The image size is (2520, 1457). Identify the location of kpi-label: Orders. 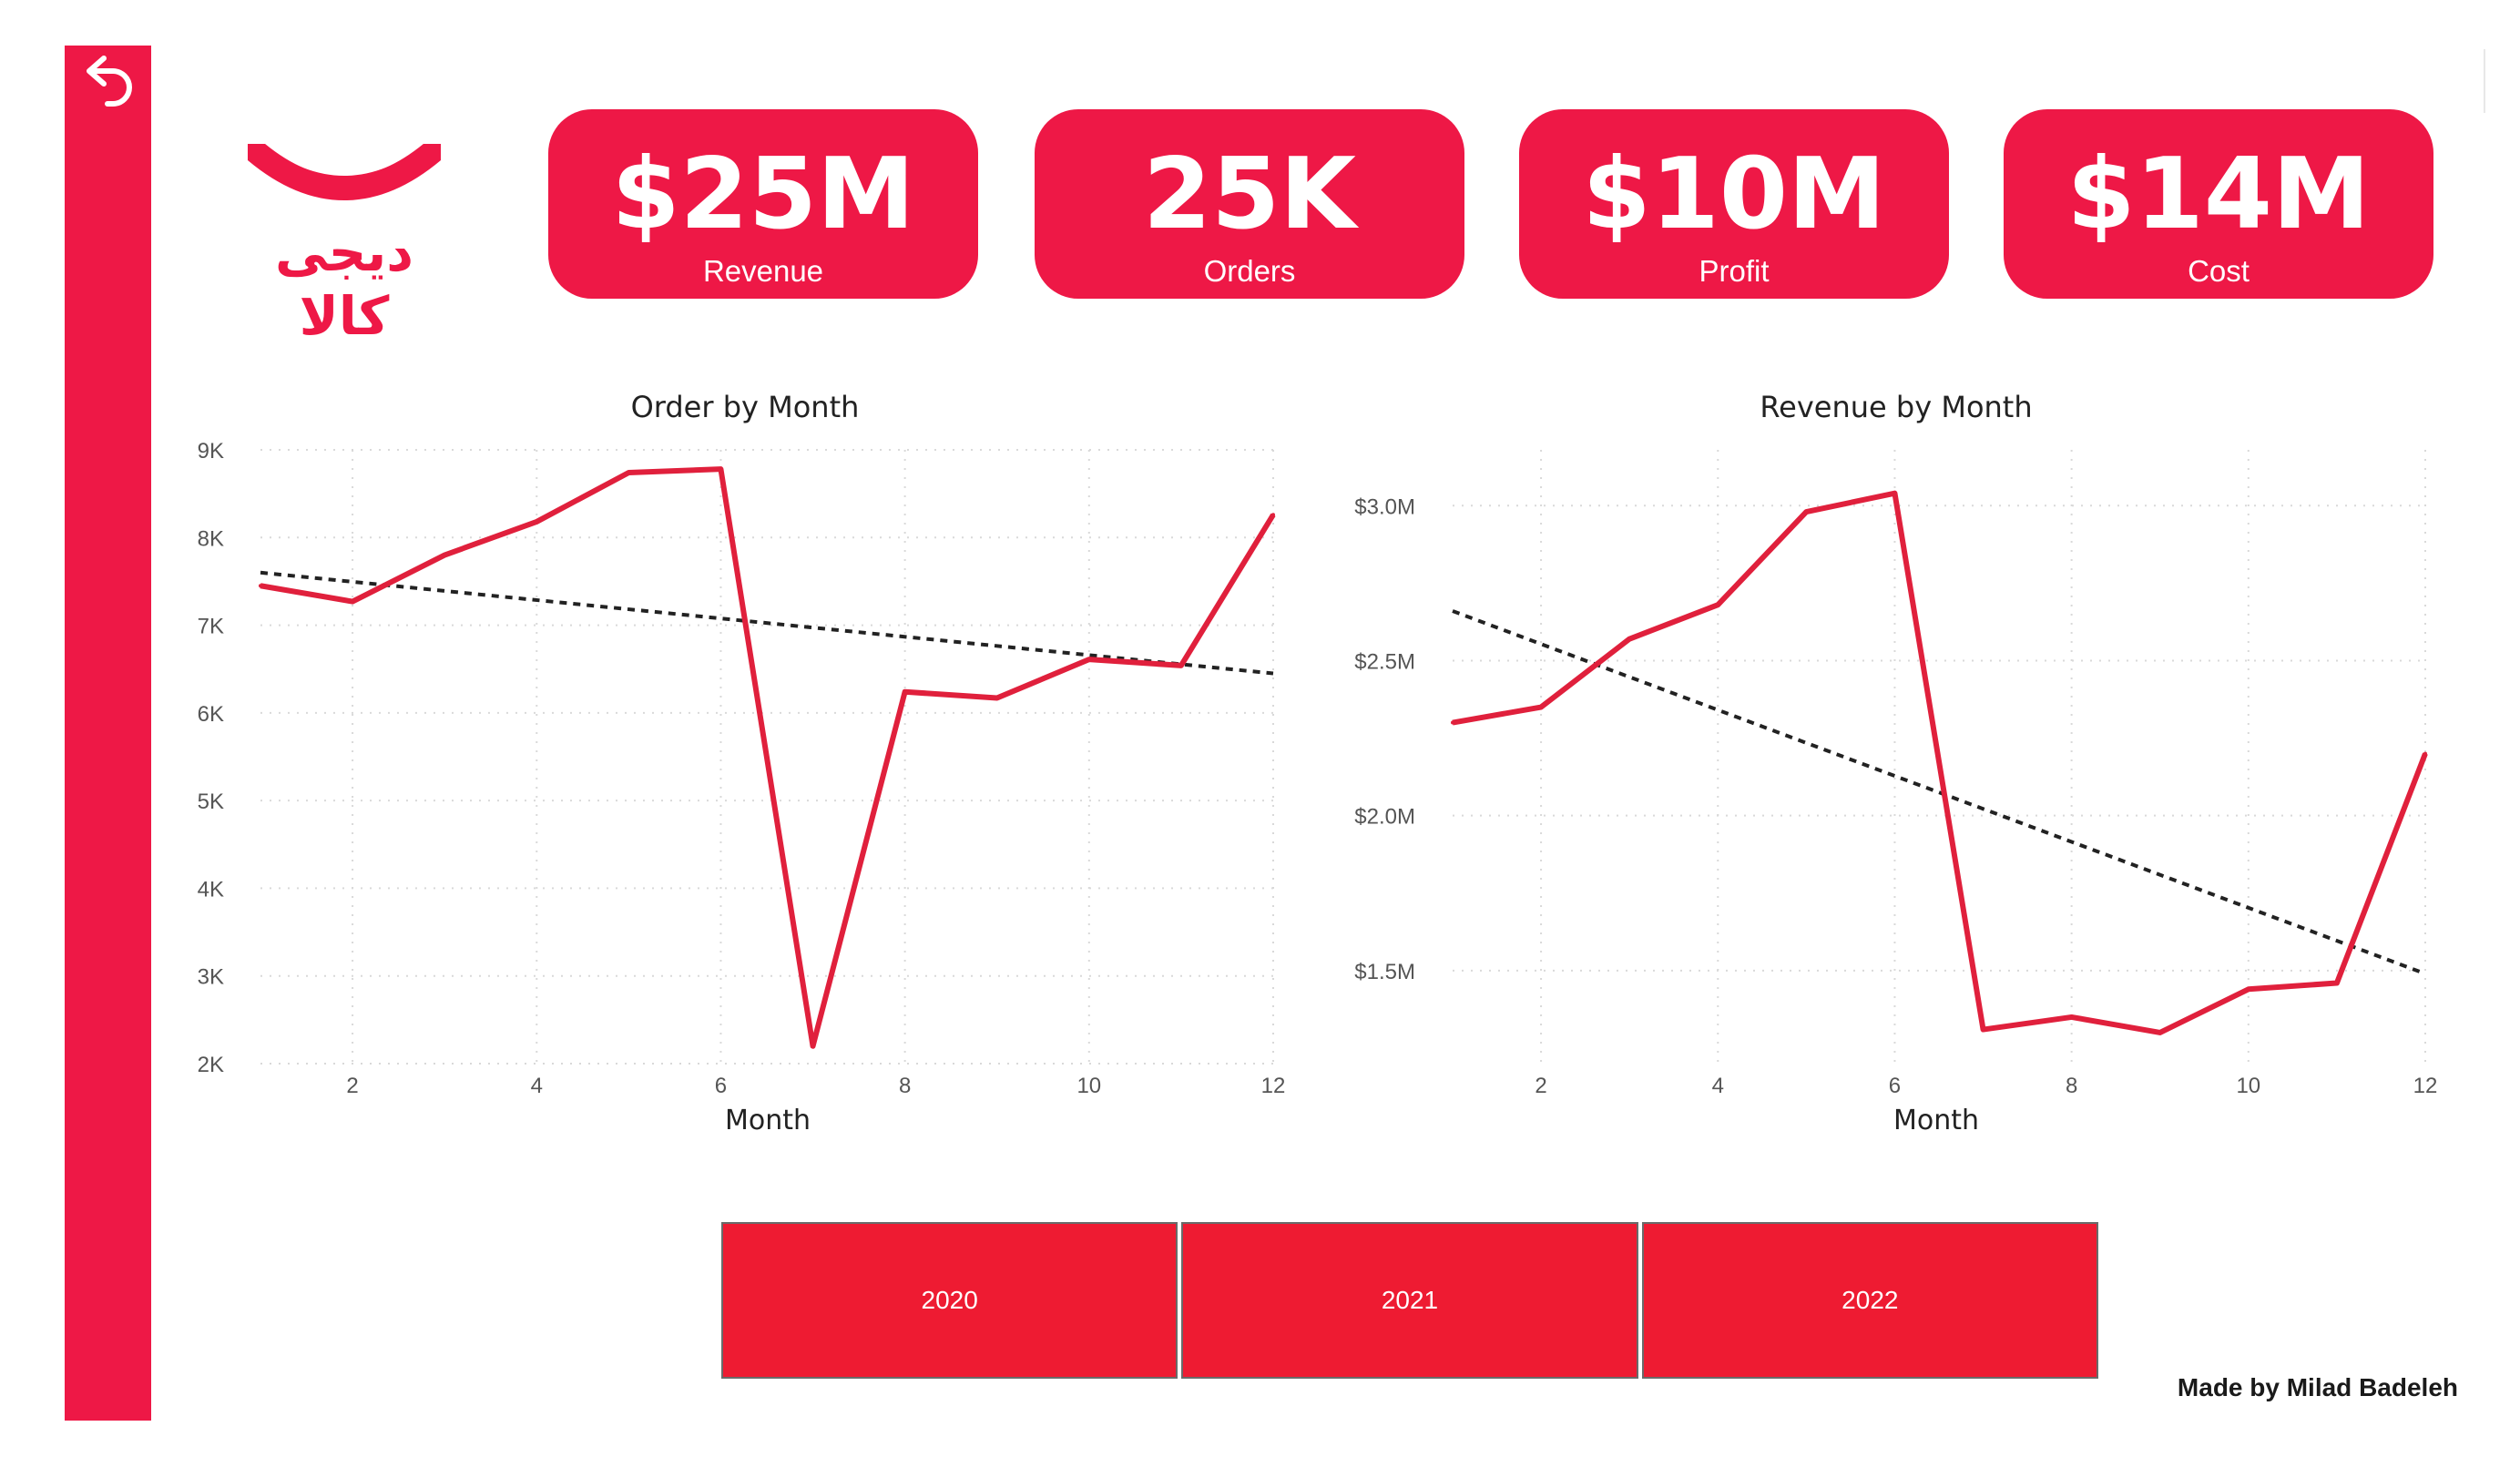
(1250, 271).